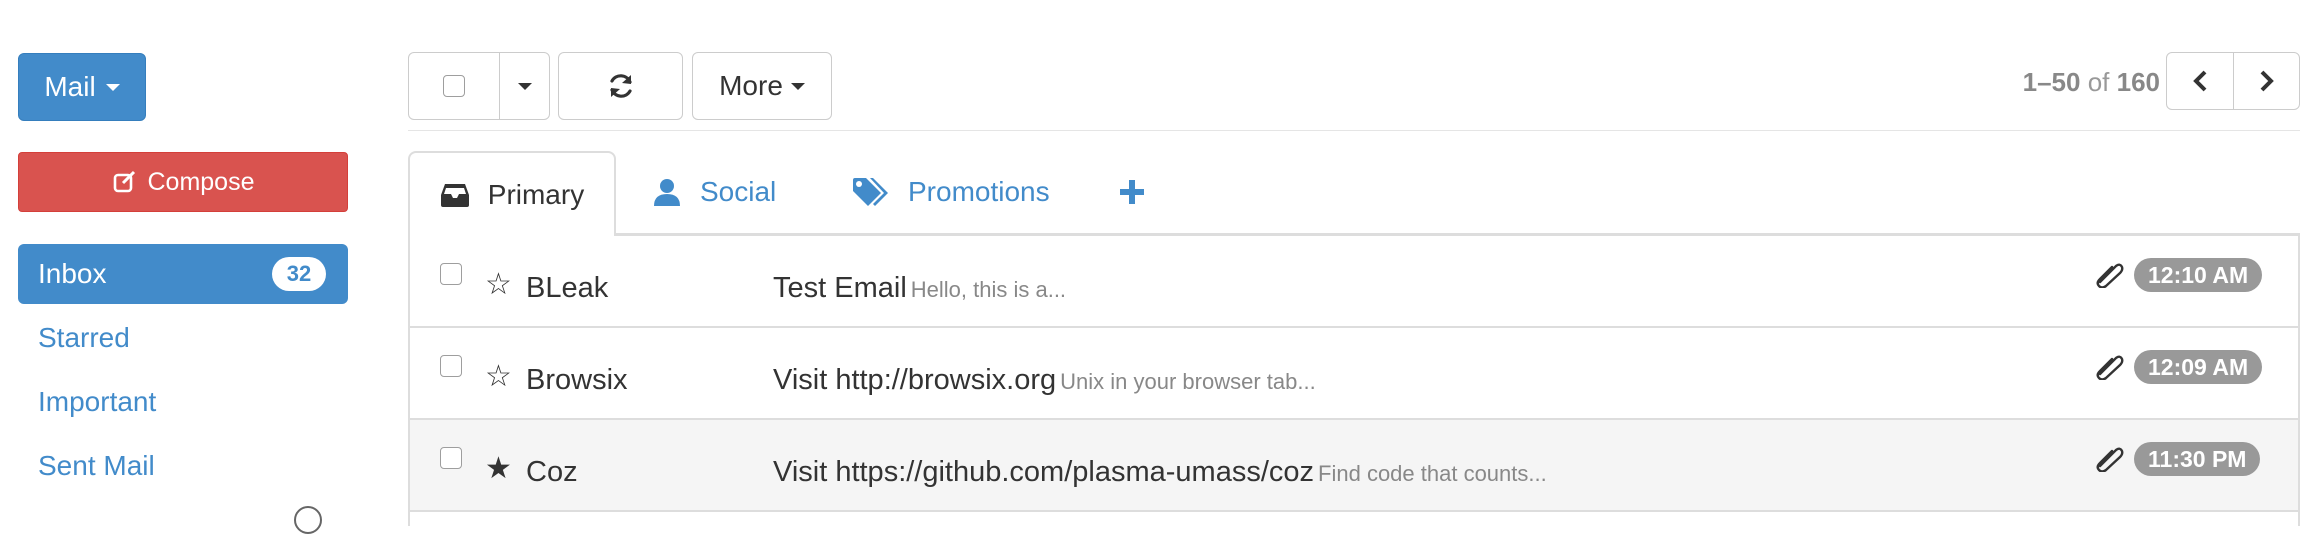  I want to click on tab-primary: Primary, so click(512, 193).